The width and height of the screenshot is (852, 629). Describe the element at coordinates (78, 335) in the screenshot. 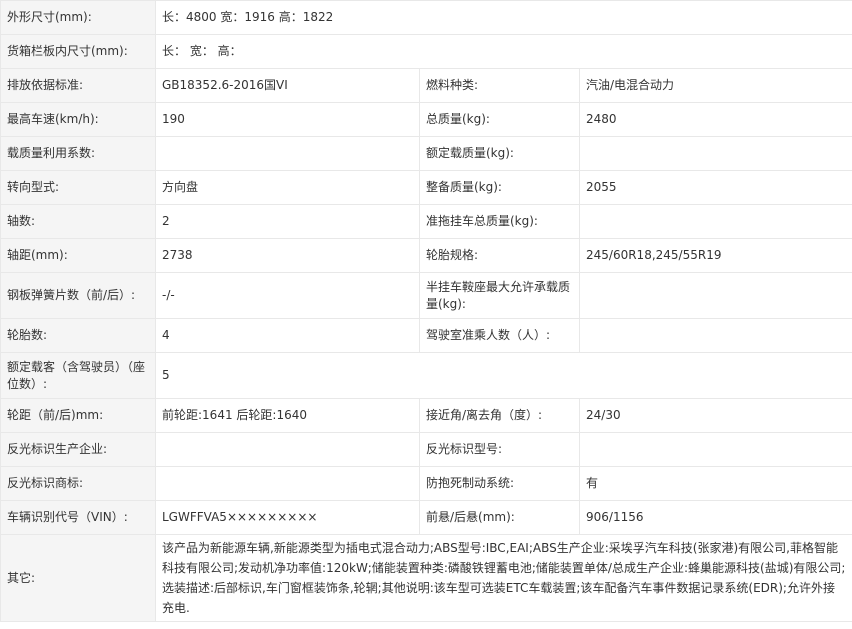

I see `spec-label: 轮胎数:` at that location.